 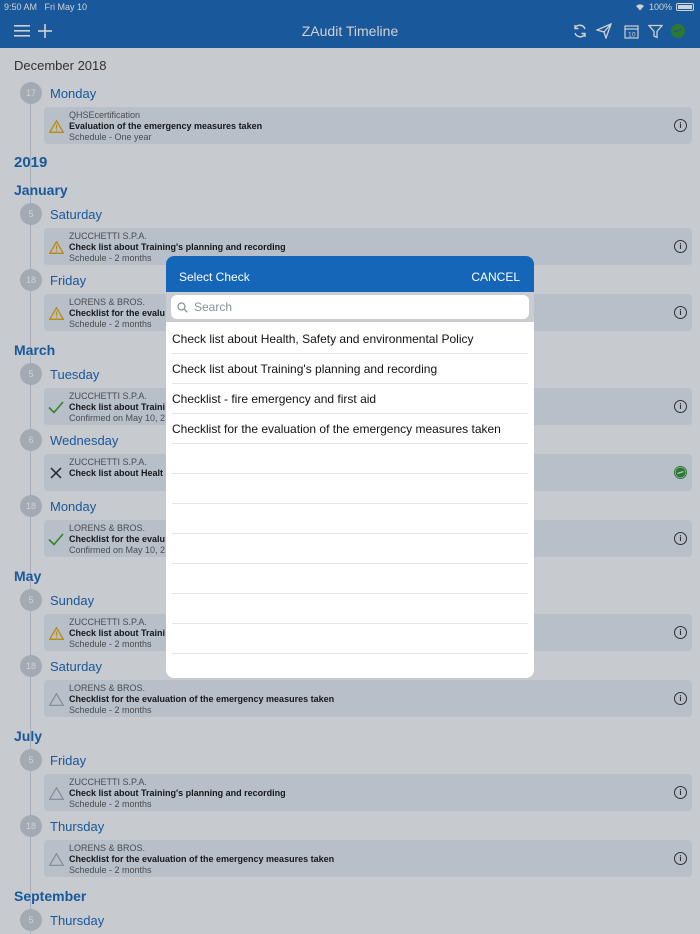 I want to click on cancel-button: CANCEL, so click(x=495, y=277).